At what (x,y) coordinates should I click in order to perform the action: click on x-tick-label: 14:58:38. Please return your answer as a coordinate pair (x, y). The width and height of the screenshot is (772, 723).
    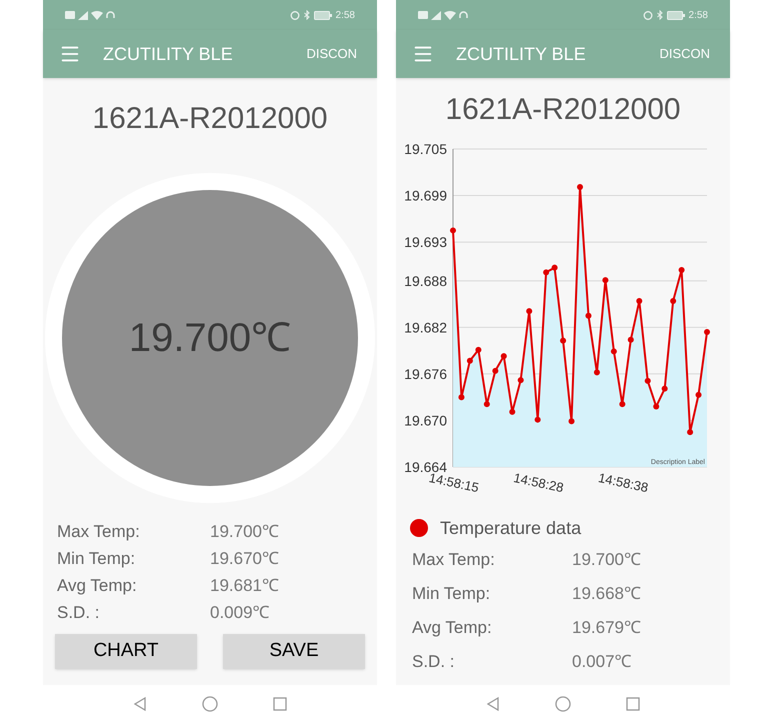
    Looking at the image, I should click on (623, 483).